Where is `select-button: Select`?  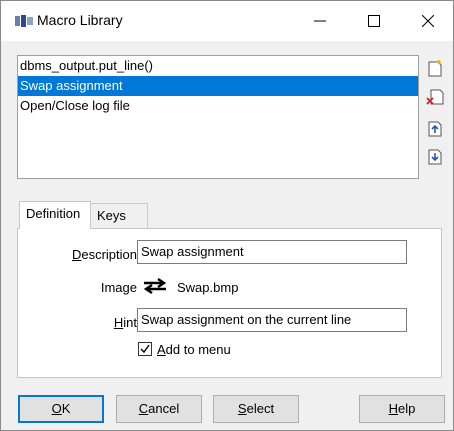
select-button: Select is located at coordinates (256, 409).